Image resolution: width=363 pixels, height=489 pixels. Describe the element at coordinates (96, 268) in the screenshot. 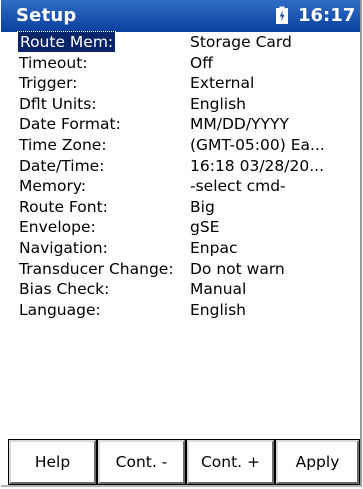

I see `setting-label: Transducer Change:` at that location.